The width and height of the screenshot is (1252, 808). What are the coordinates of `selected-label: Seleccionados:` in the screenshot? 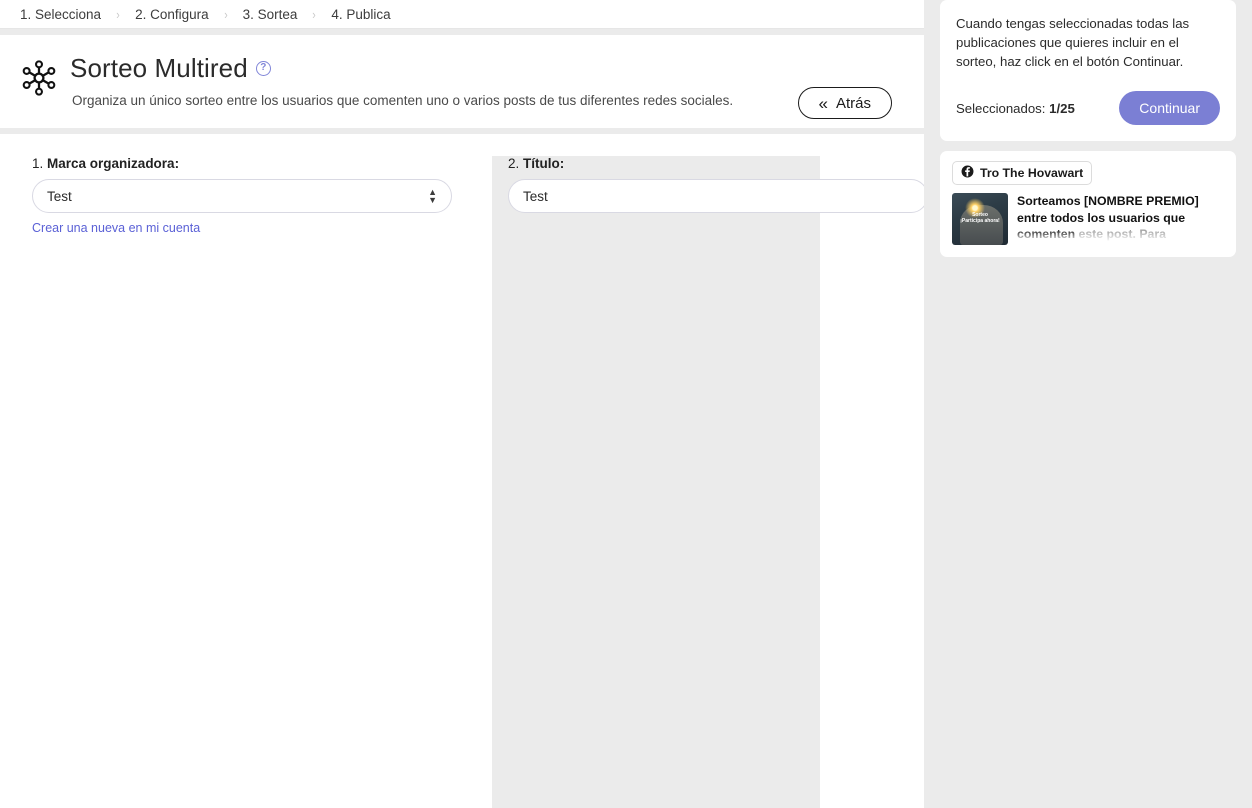 It's located at (1001, 108).